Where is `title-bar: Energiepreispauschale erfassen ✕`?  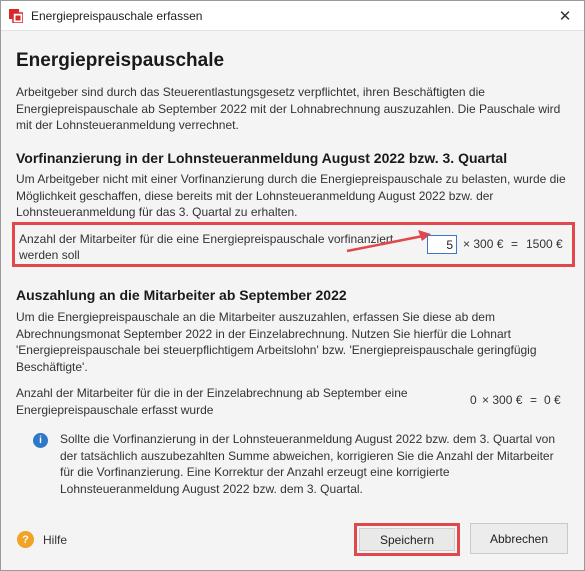 title-bar: Energiepreispauschale erfassen ✕ is located at coordinates (292, 16).